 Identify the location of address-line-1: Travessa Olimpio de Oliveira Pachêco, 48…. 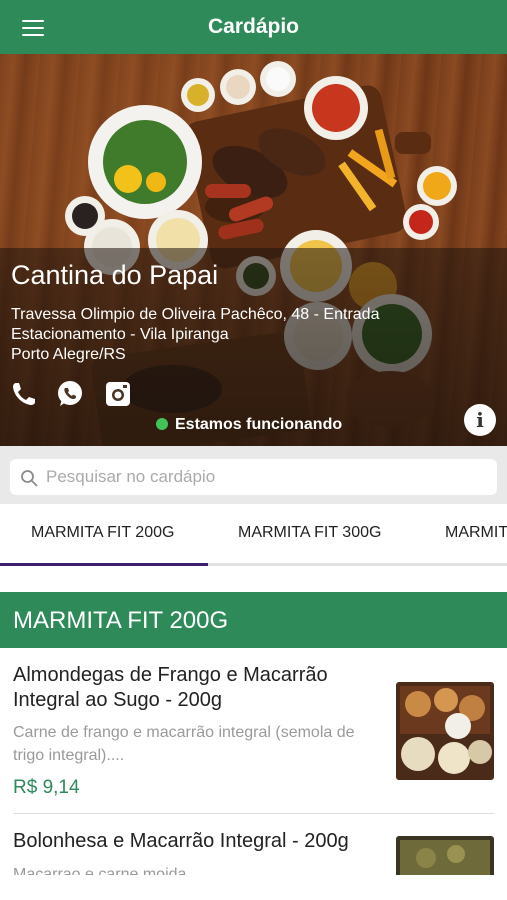
(195, 314).